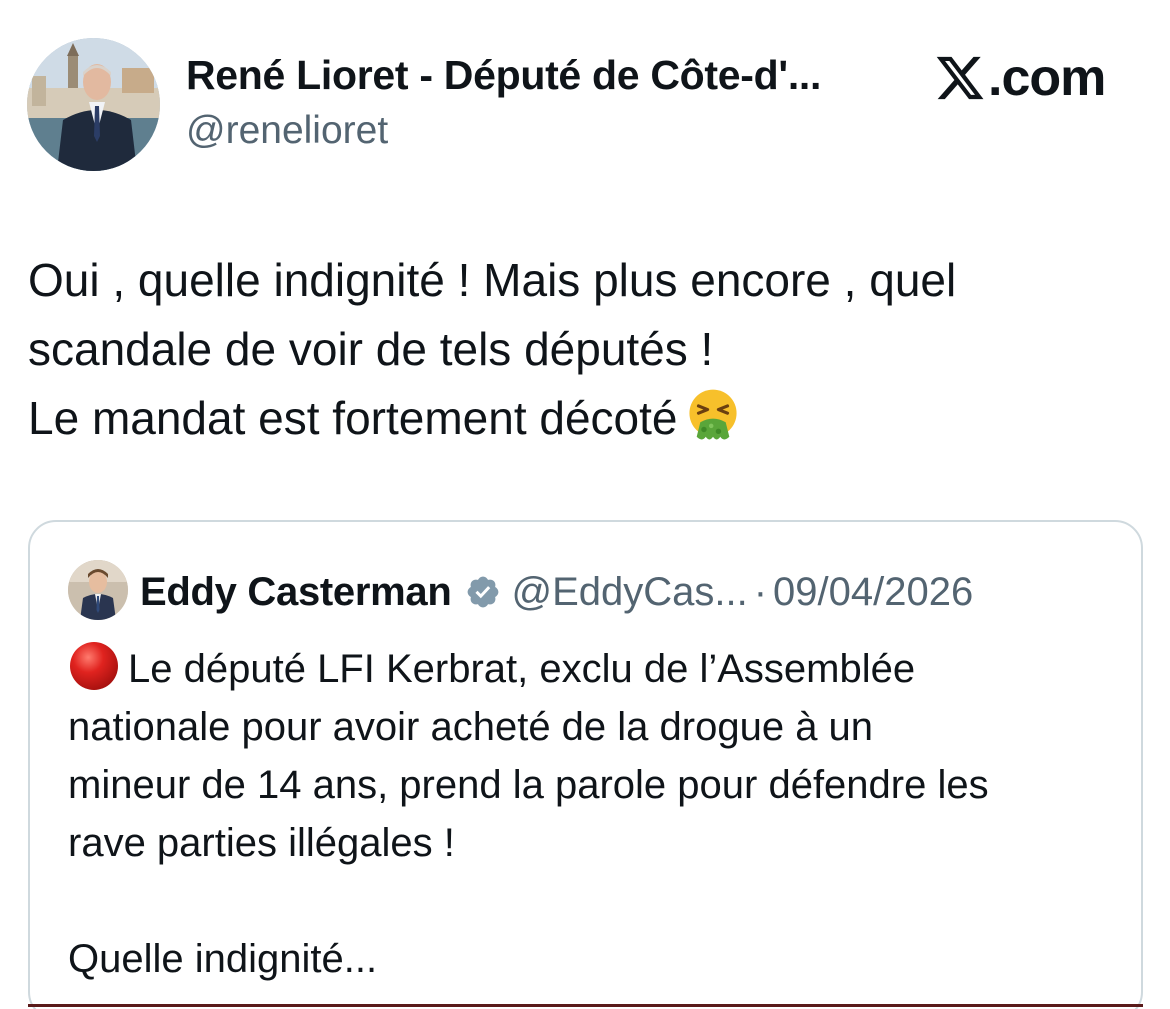  Describe the element at coordinates (94, 666) in the screenshot. I see `red-circle-icon` at that location.